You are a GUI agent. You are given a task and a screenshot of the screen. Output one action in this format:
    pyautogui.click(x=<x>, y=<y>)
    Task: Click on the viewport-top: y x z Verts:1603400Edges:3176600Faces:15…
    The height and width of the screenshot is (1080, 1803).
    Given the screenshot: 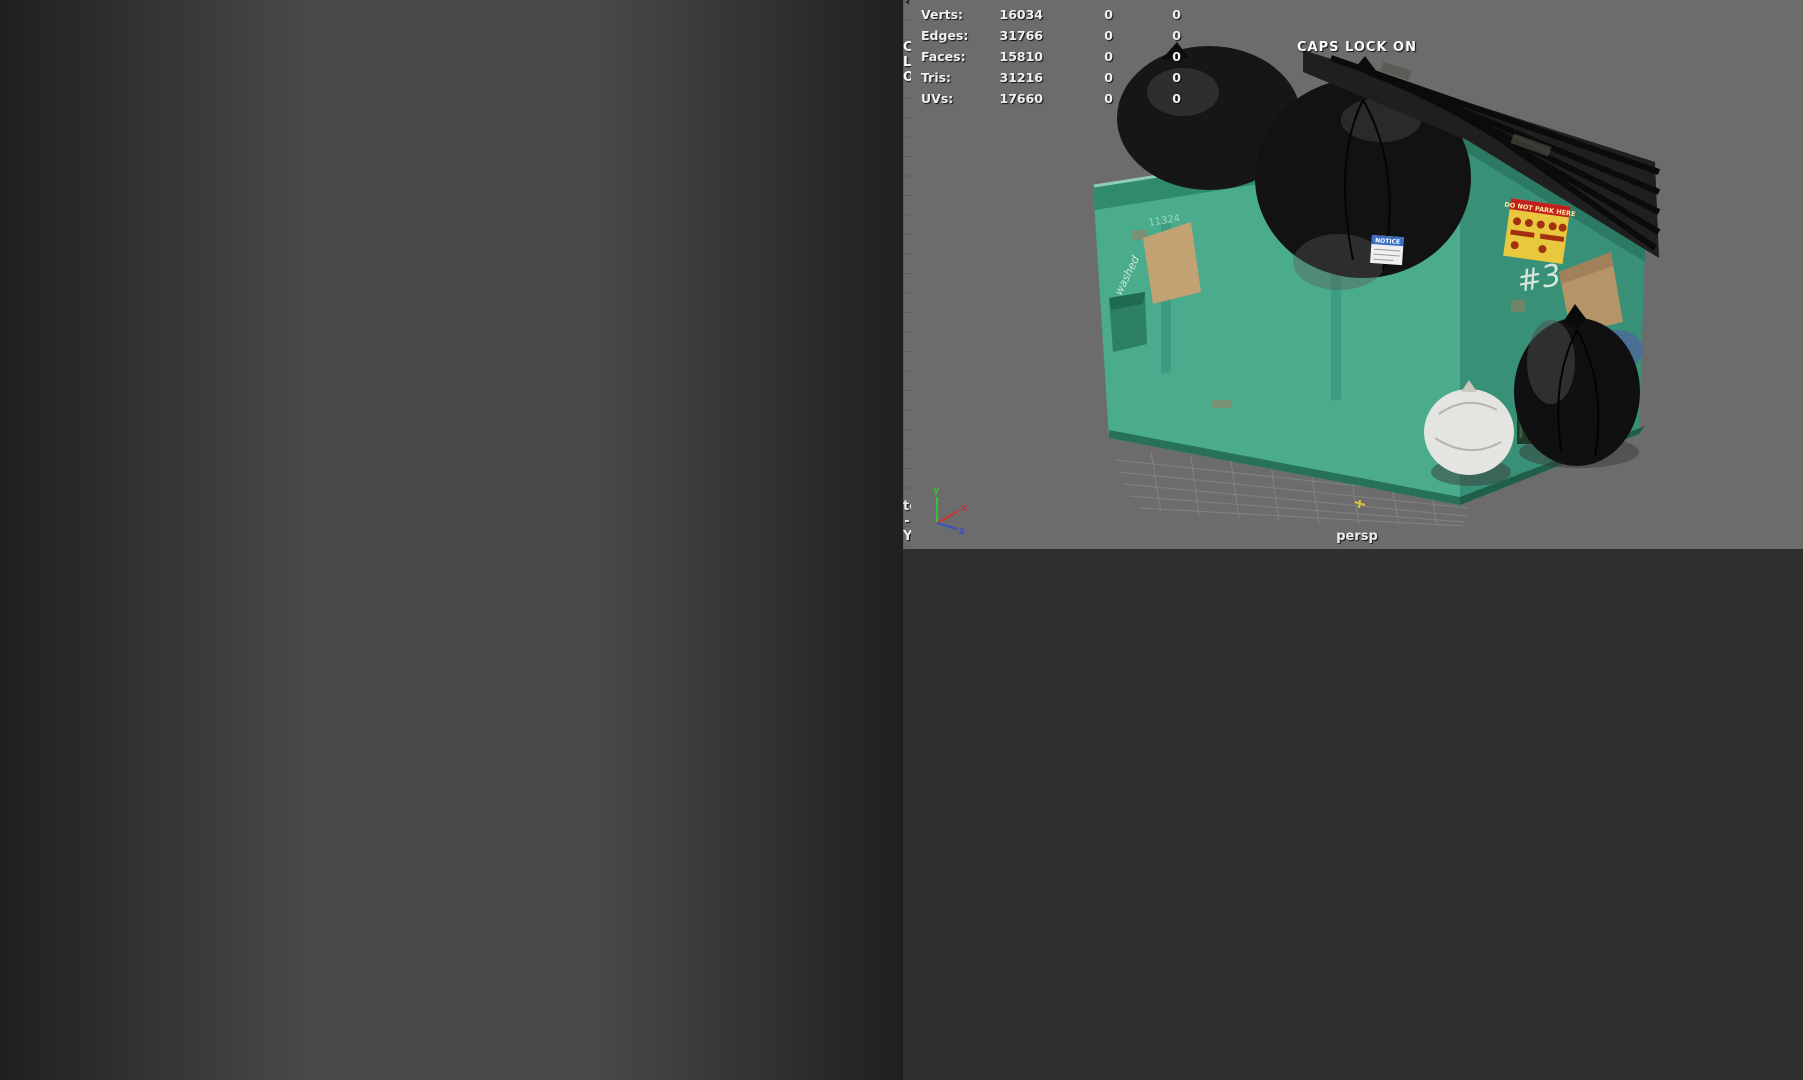 What is the action you would take?
    pyautogui.click(x=907, y=274)
    